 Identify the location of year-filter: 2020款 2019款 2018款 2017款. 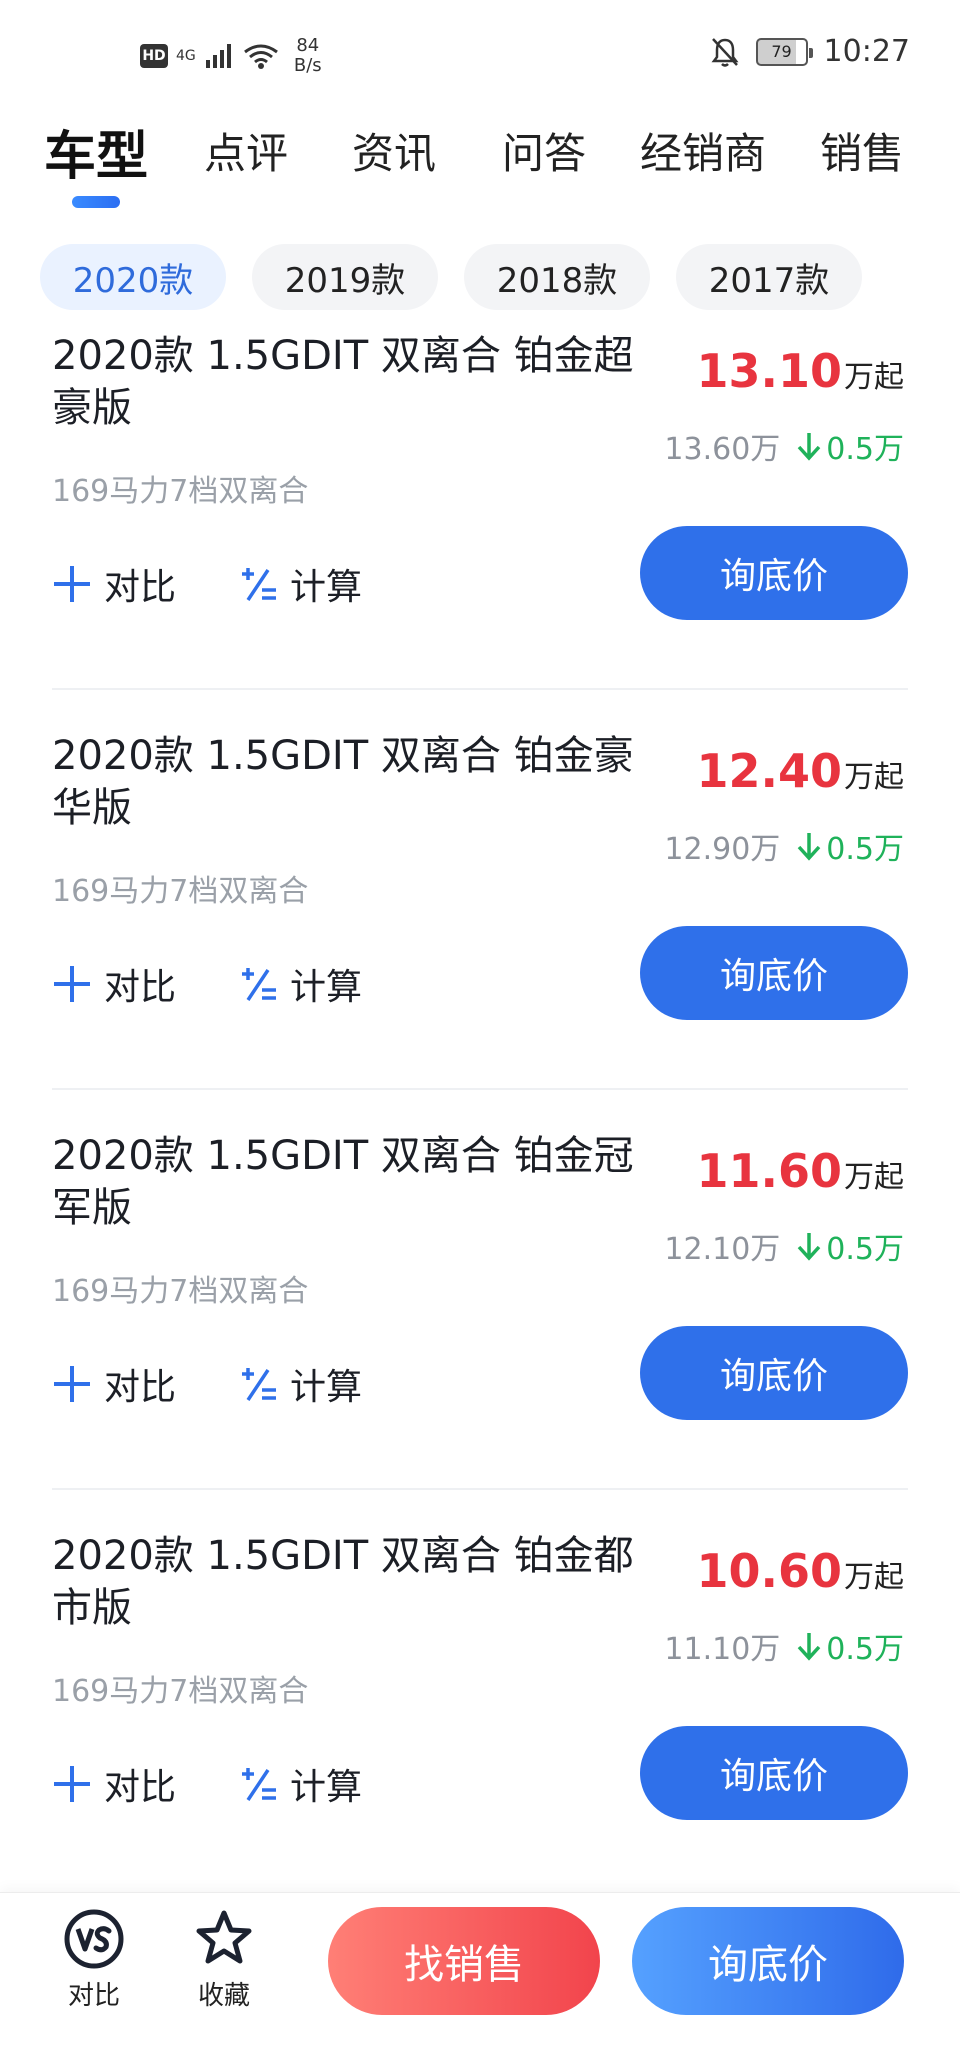
(451, 277).